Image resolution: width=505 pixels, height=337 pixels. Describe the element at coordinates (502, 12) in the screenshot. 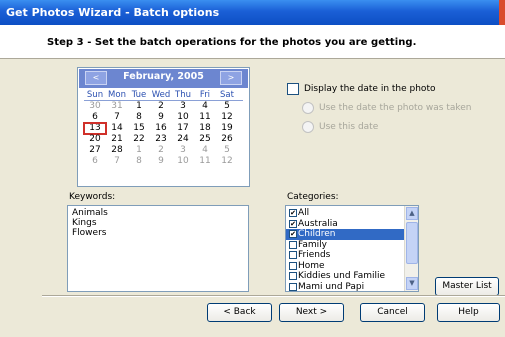

I see `close-button` at that location.